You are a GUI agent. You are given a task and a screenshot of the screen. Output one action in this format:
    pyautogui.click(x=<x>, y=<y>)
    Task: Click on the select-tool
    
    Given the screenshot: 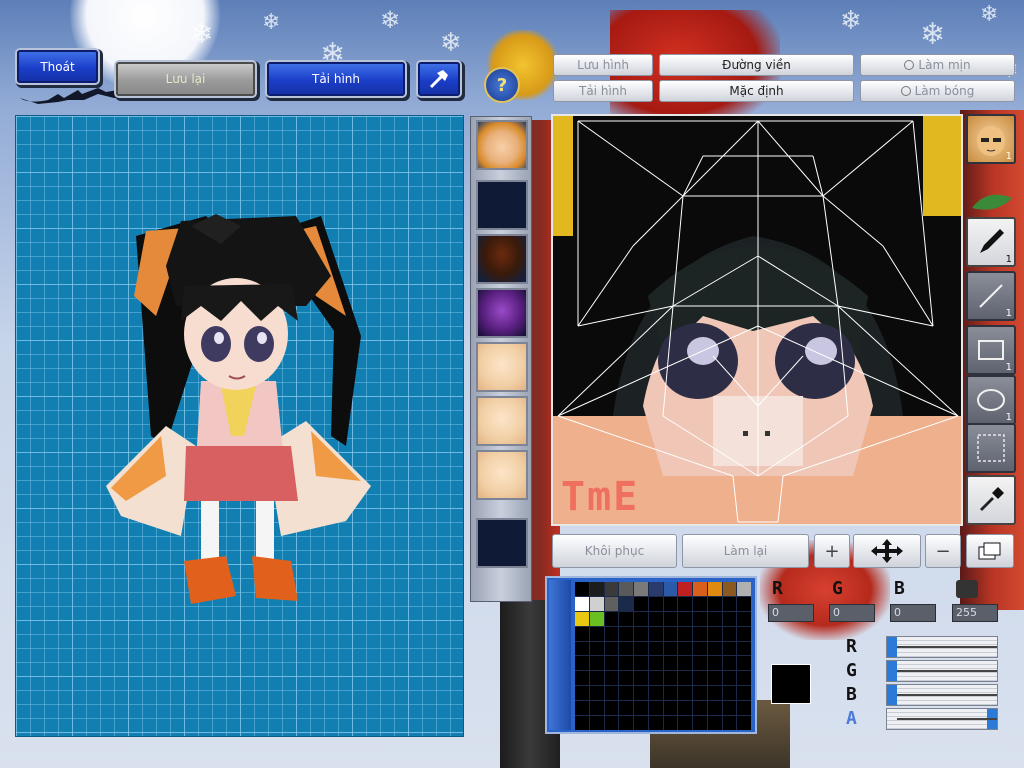 What is the action you would take?
    pyautogui.click(x=991, y=448)
    